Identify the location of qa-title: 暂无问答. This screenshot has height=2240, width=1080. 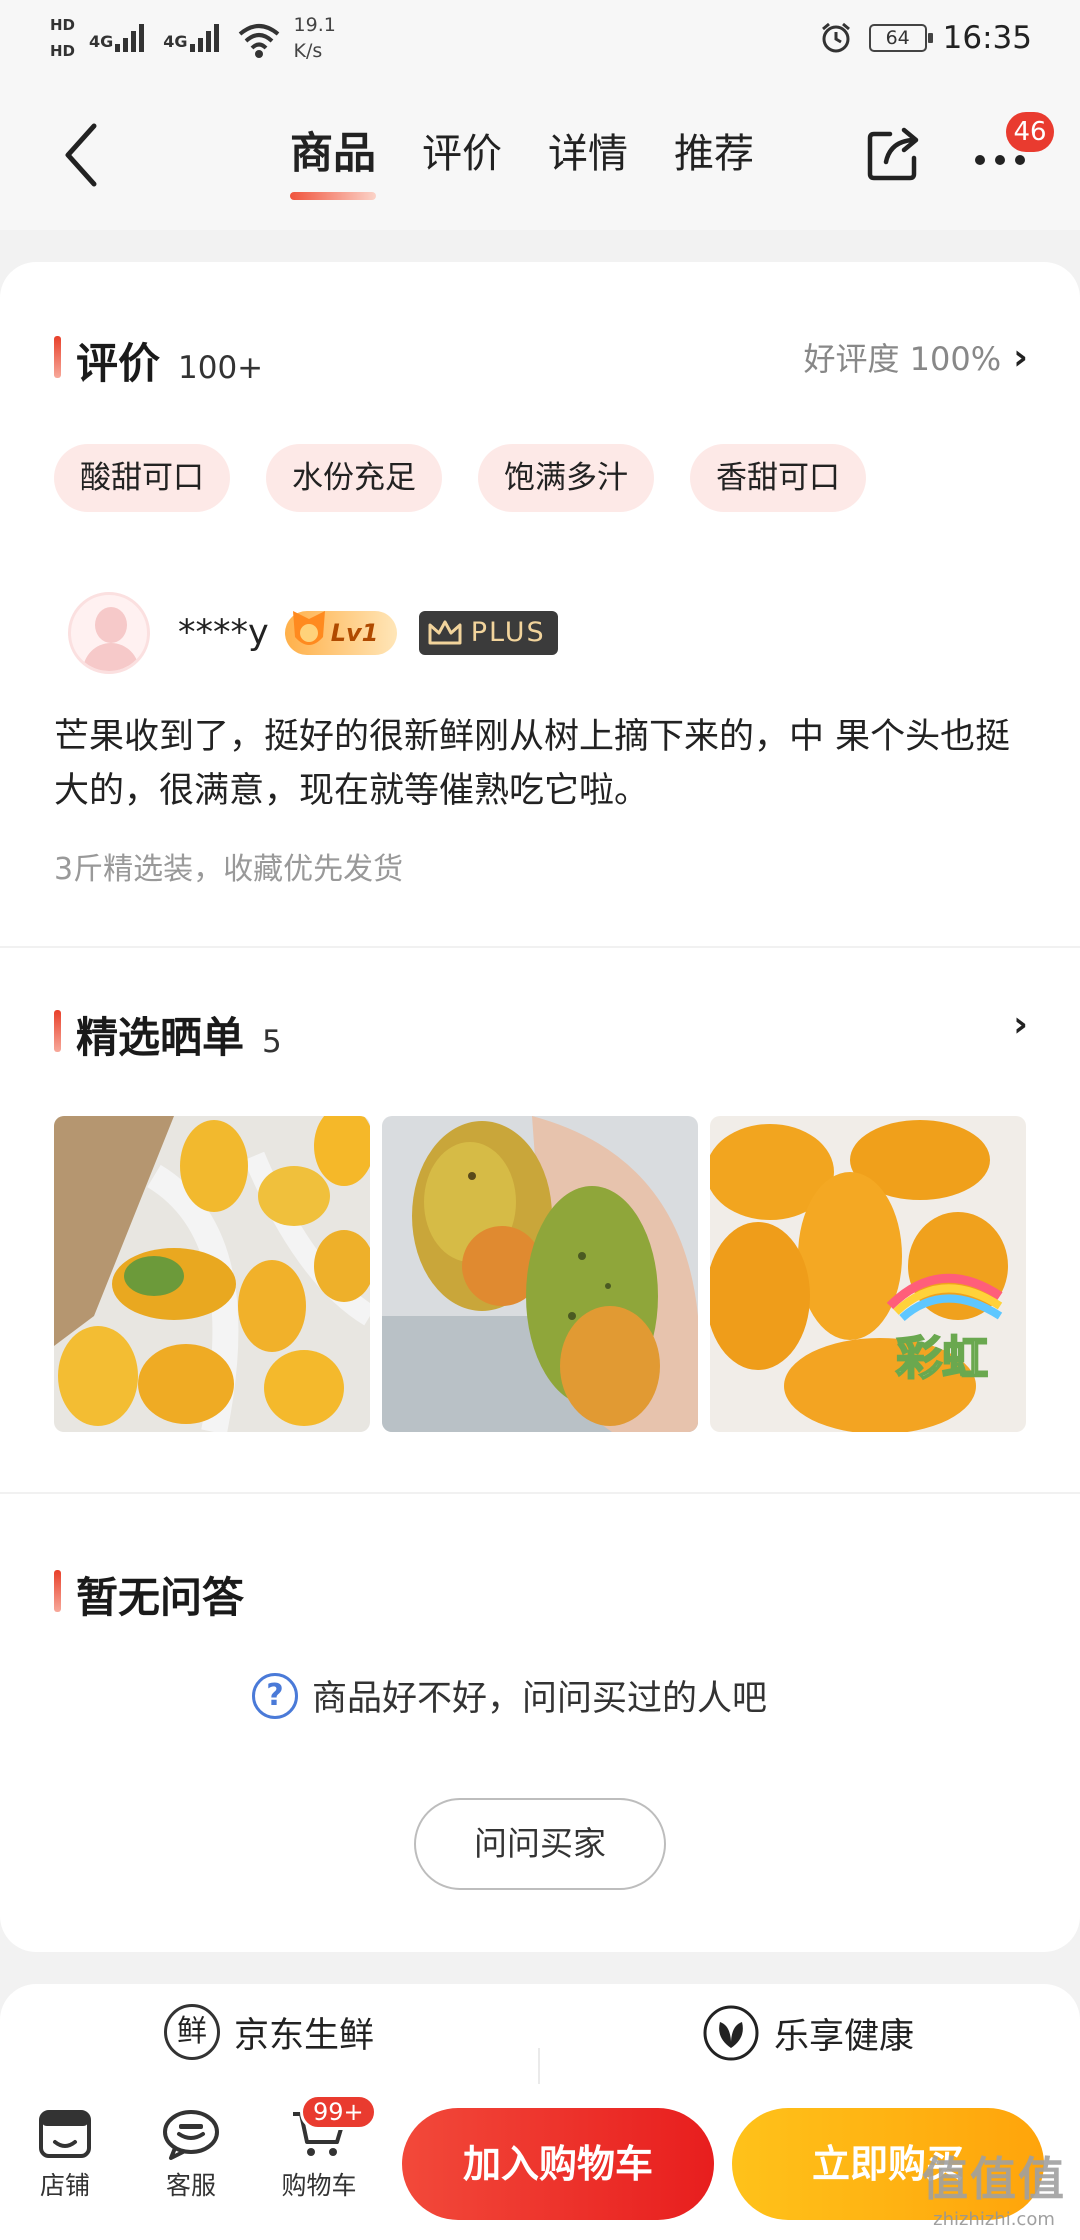
(160, 1597).